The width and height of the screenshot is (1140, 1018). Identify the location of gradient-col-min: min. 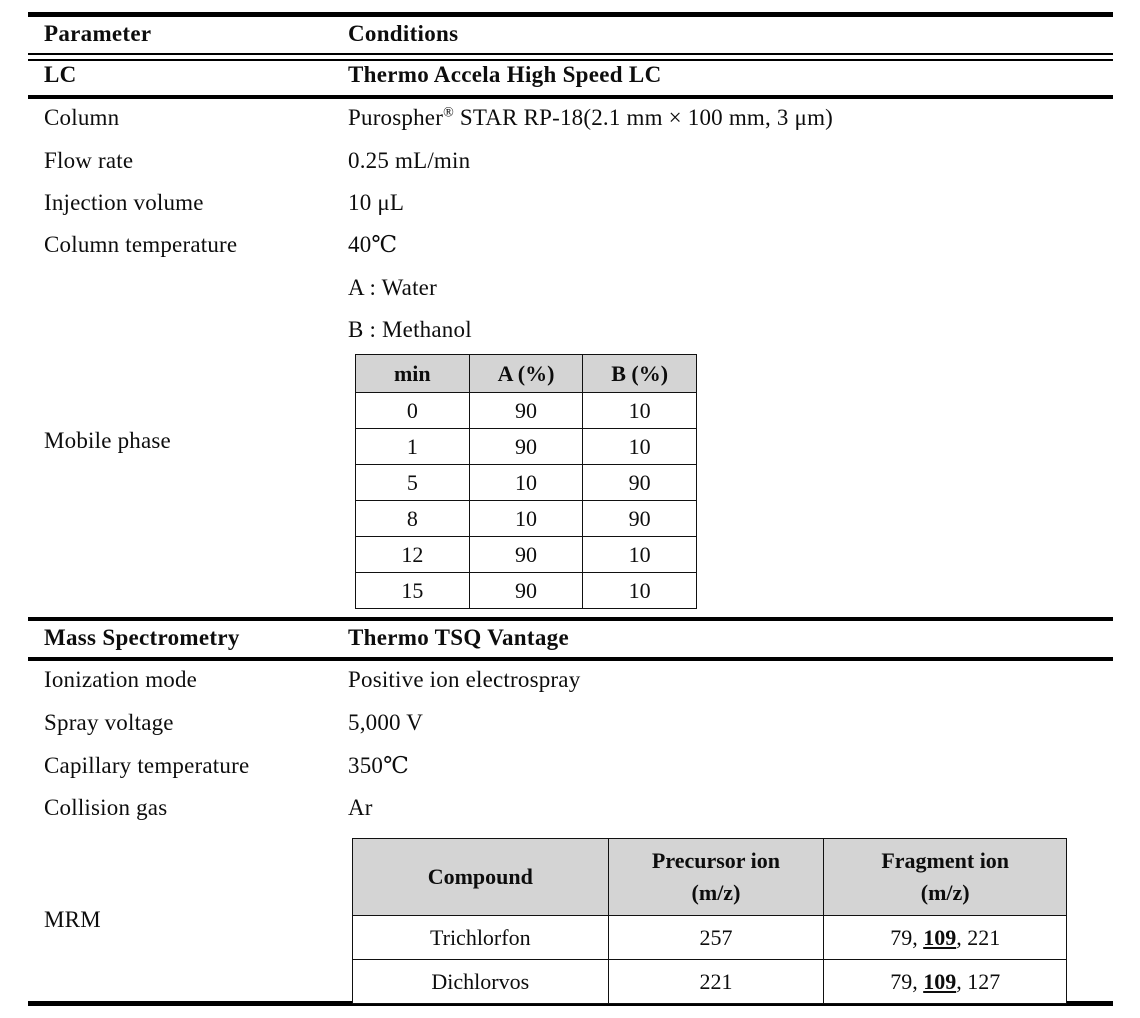
(412, 373).